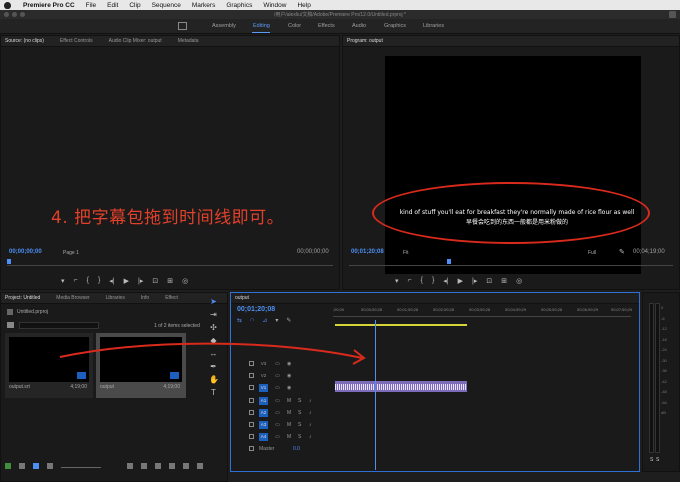  I want to click on drag-arrow-path, so click(211, 350).